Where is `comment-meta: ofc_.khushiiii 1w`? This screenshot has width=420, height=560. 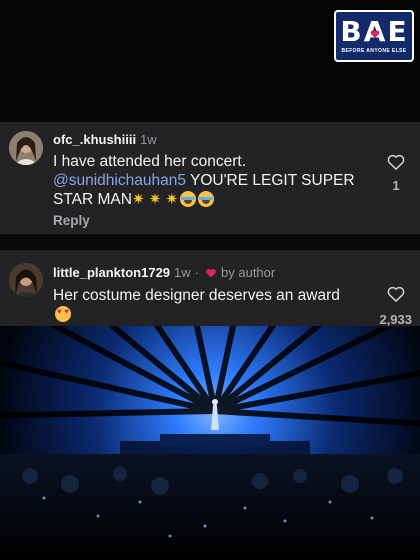 comment-meta: ofc_.khushiiii 1w is located at coordinates (105, 139).